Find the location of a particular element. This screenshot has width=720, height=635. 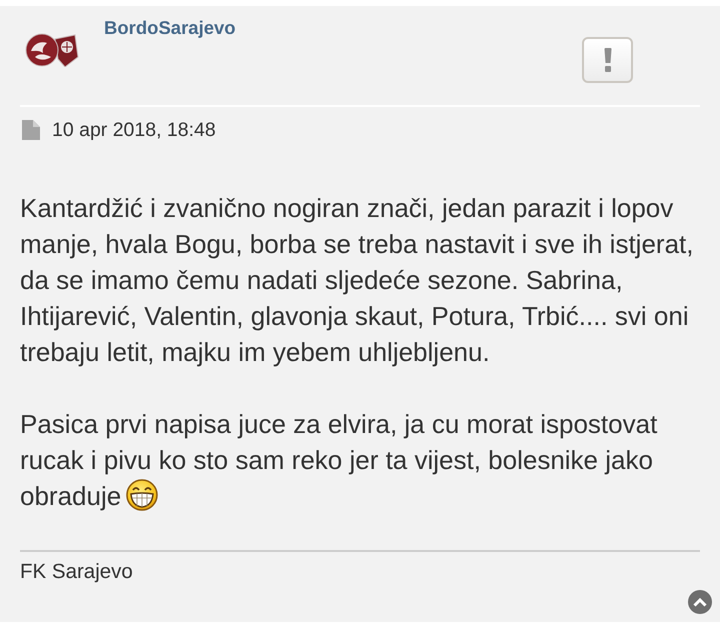

author-name: BordoSarajevo is located at coordinates (170, 28).